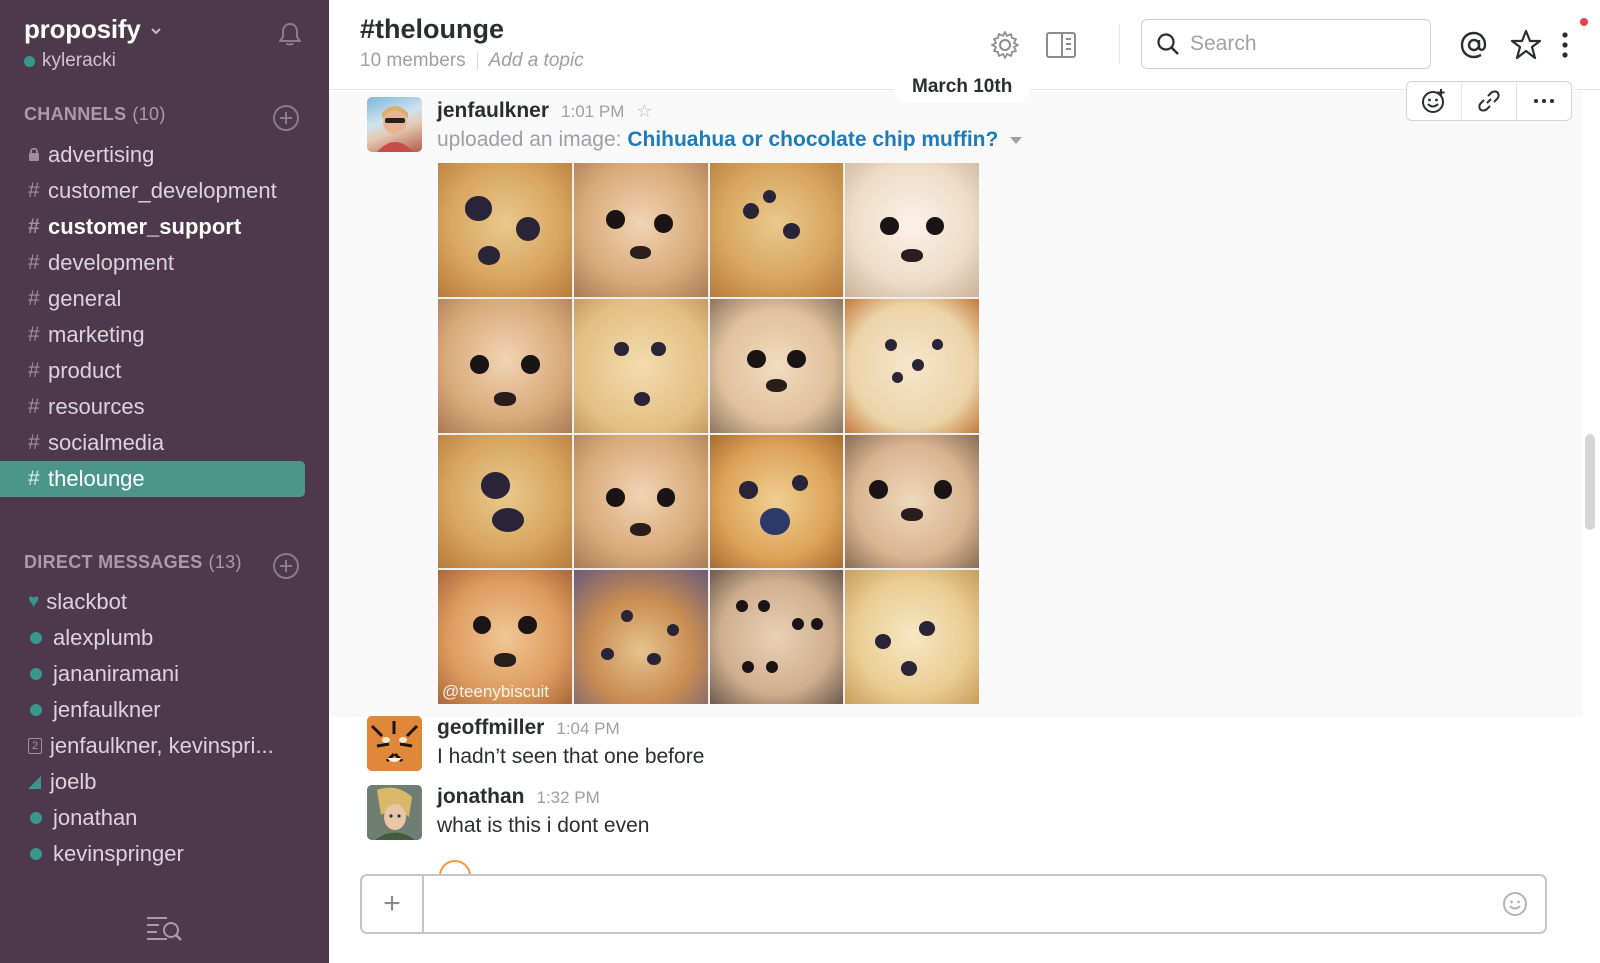 The image size is (1600, 963). What do you see at coordinates (38, 155) in the screenshot?
I see `lock-icon` at bounding box center [38, 155].